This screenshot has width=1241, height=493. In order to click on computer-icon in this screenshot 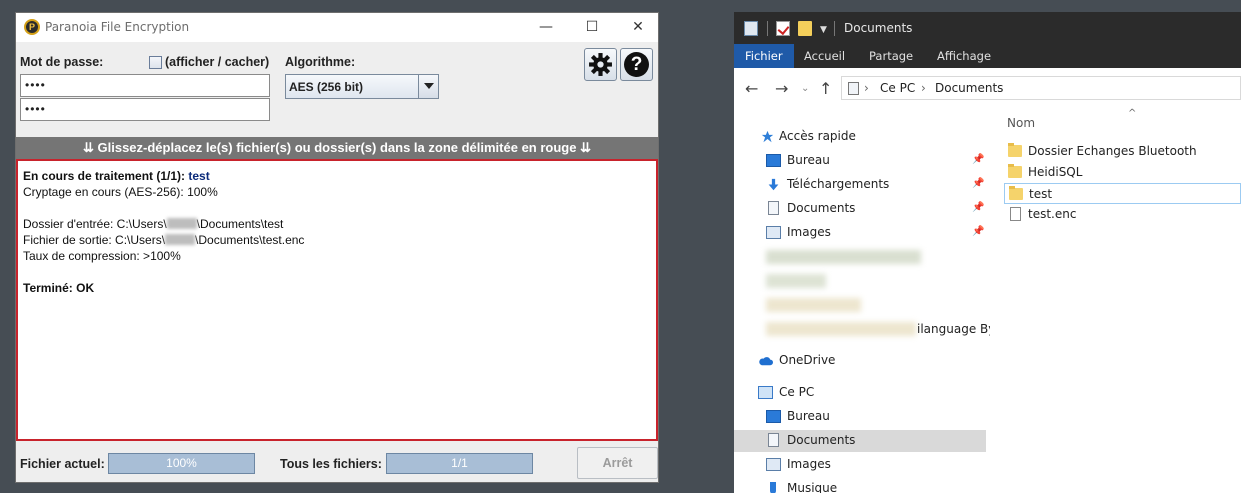, I will do `click(765, 392)`.